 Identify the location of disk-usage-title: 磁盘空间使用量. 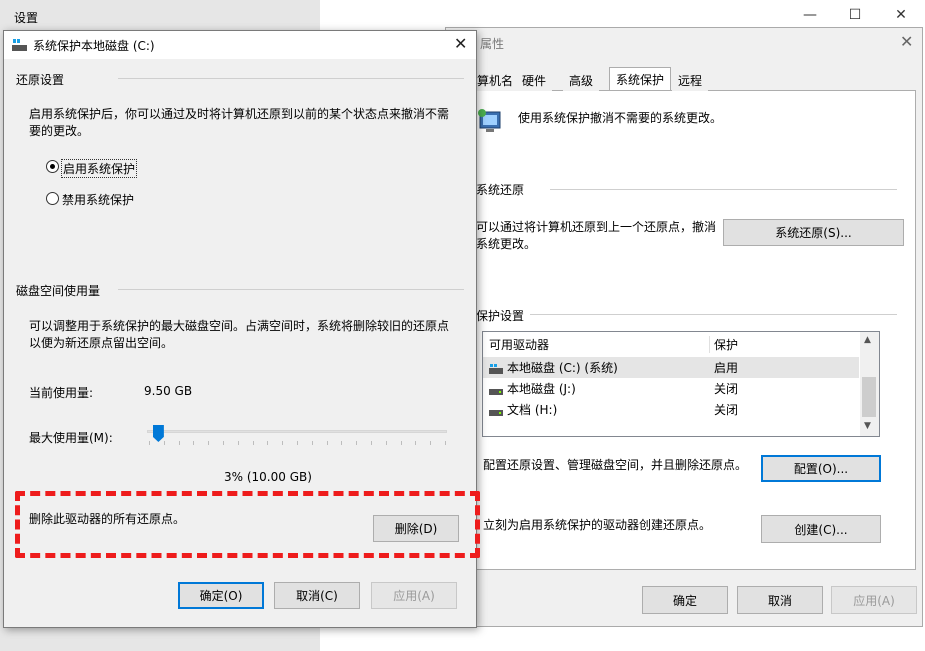
(58, 291).